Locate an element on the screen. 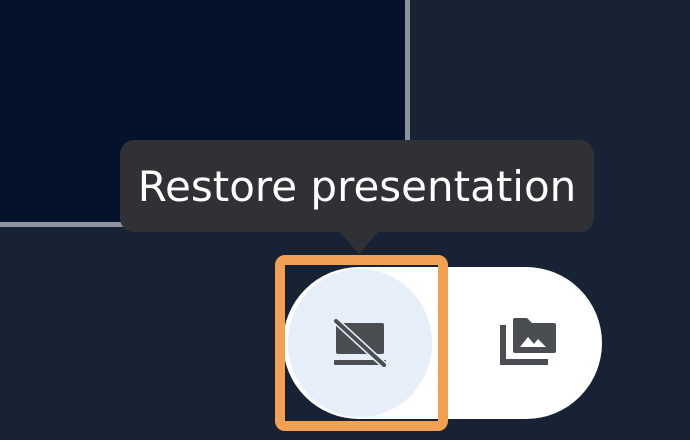  tooltip-text: Restore presentation is located at coordinates (357, 186).